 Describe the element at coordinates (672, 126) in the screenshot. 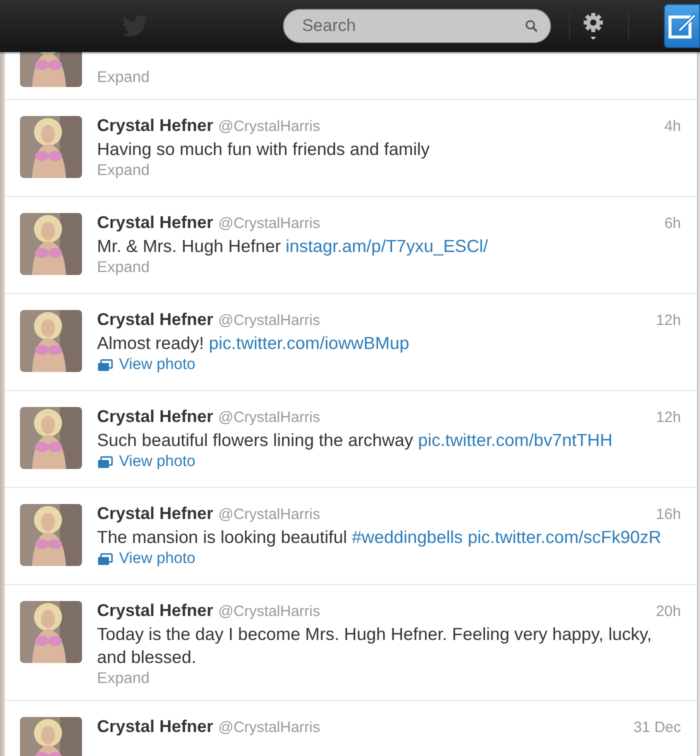

I see `tweet-time: 4h` at that location.